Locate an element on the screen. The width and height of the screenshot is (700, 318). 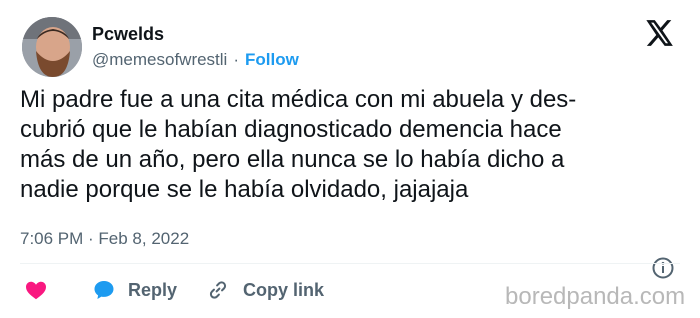
user-handle: @memesofwrestli is located at coordinates (159, 60).